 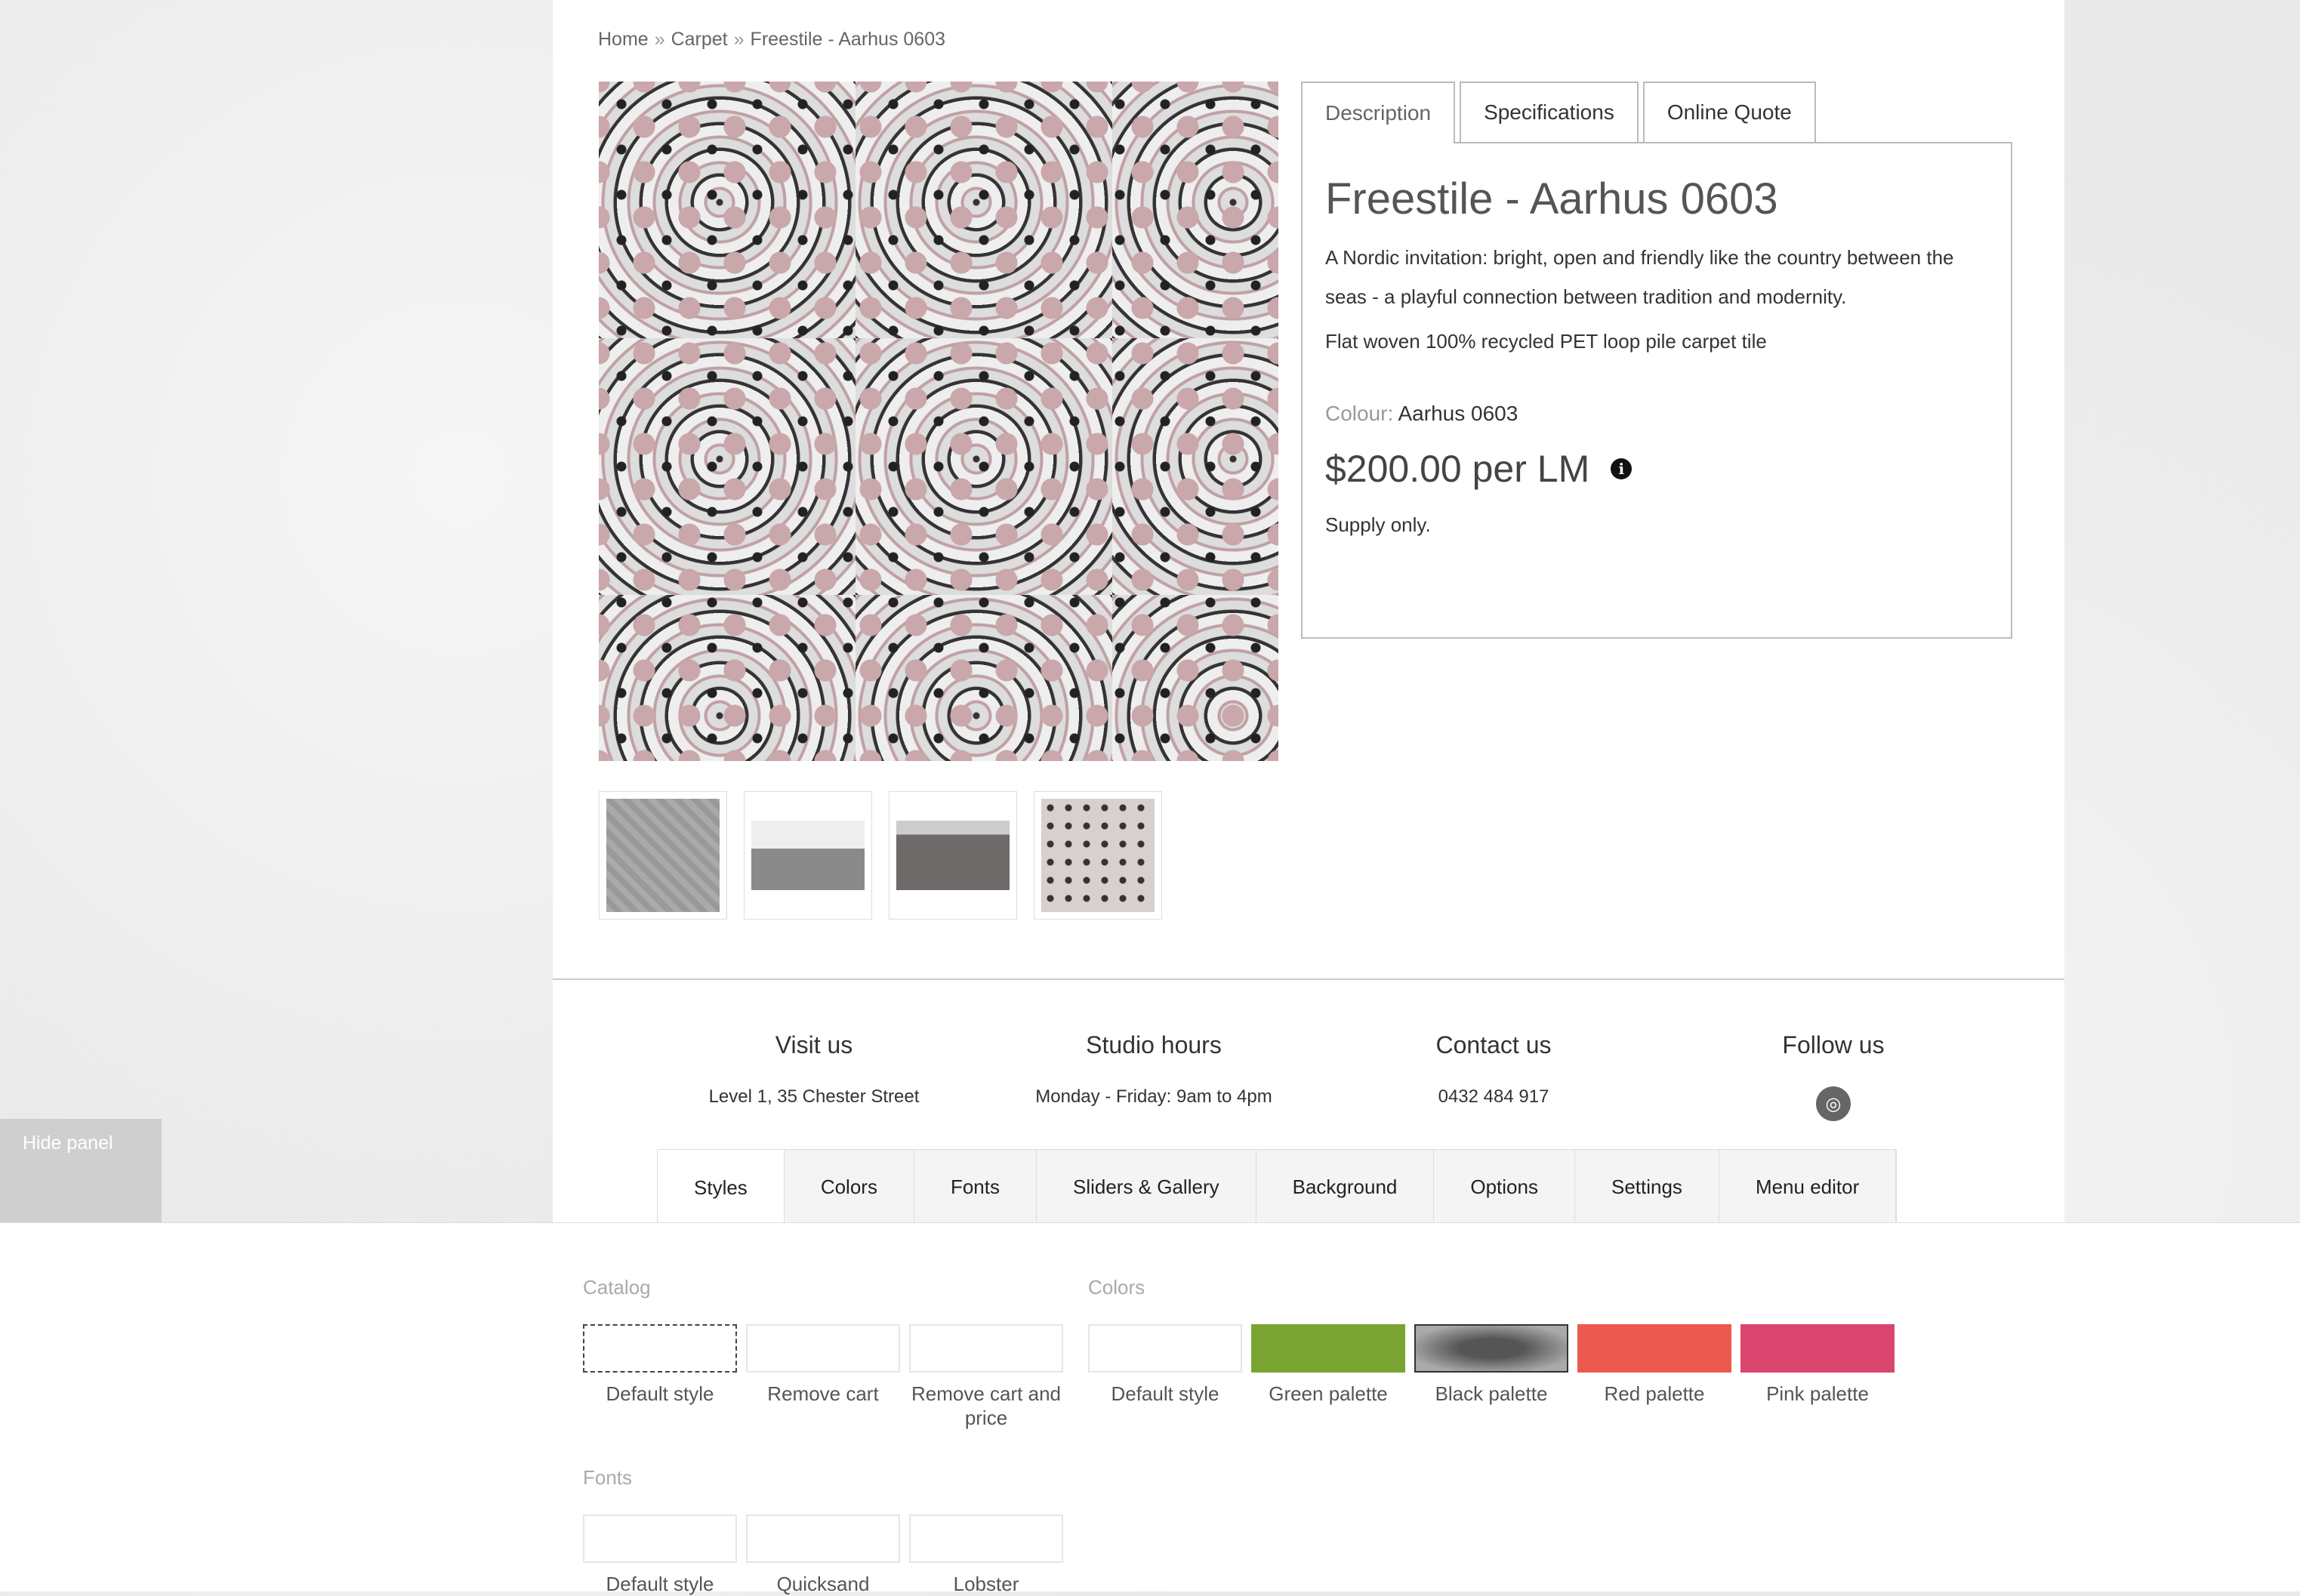 What do you see at coordinates (823, 1584) in the screenshot?
I see `swatch-caption: Quicksand` at bounding box center [823, 1584].